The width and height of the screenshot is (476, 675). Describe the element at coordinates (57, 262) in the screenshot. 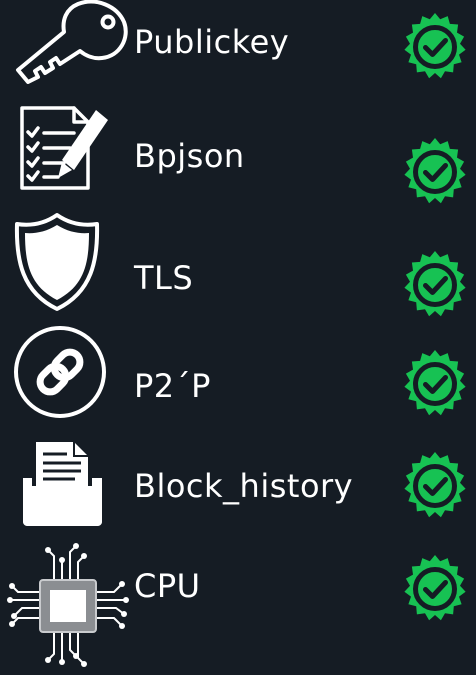

I see `shield-icon` at that location.